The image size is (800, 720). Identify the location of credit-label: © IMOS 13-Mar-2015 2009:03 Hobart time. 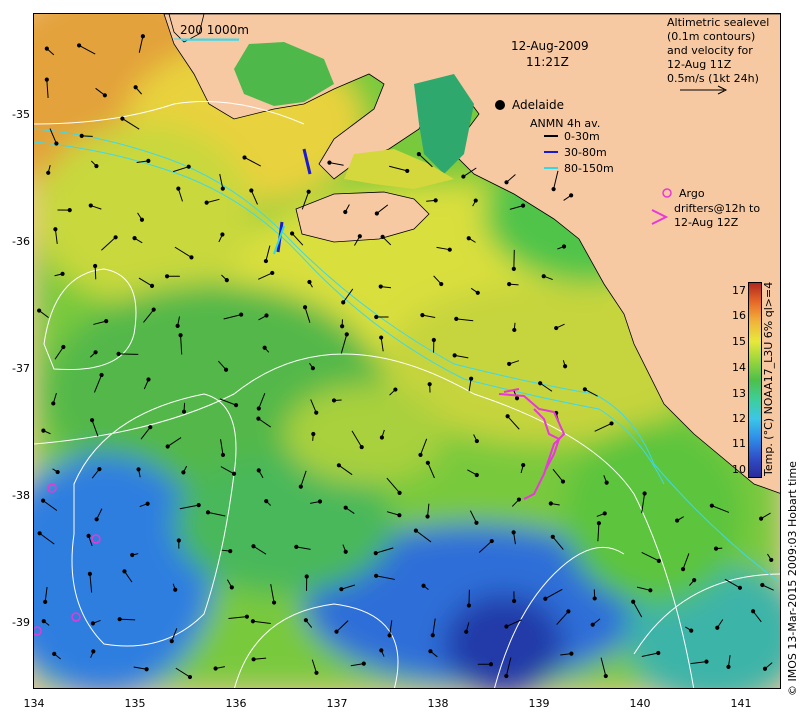
(792, 578).